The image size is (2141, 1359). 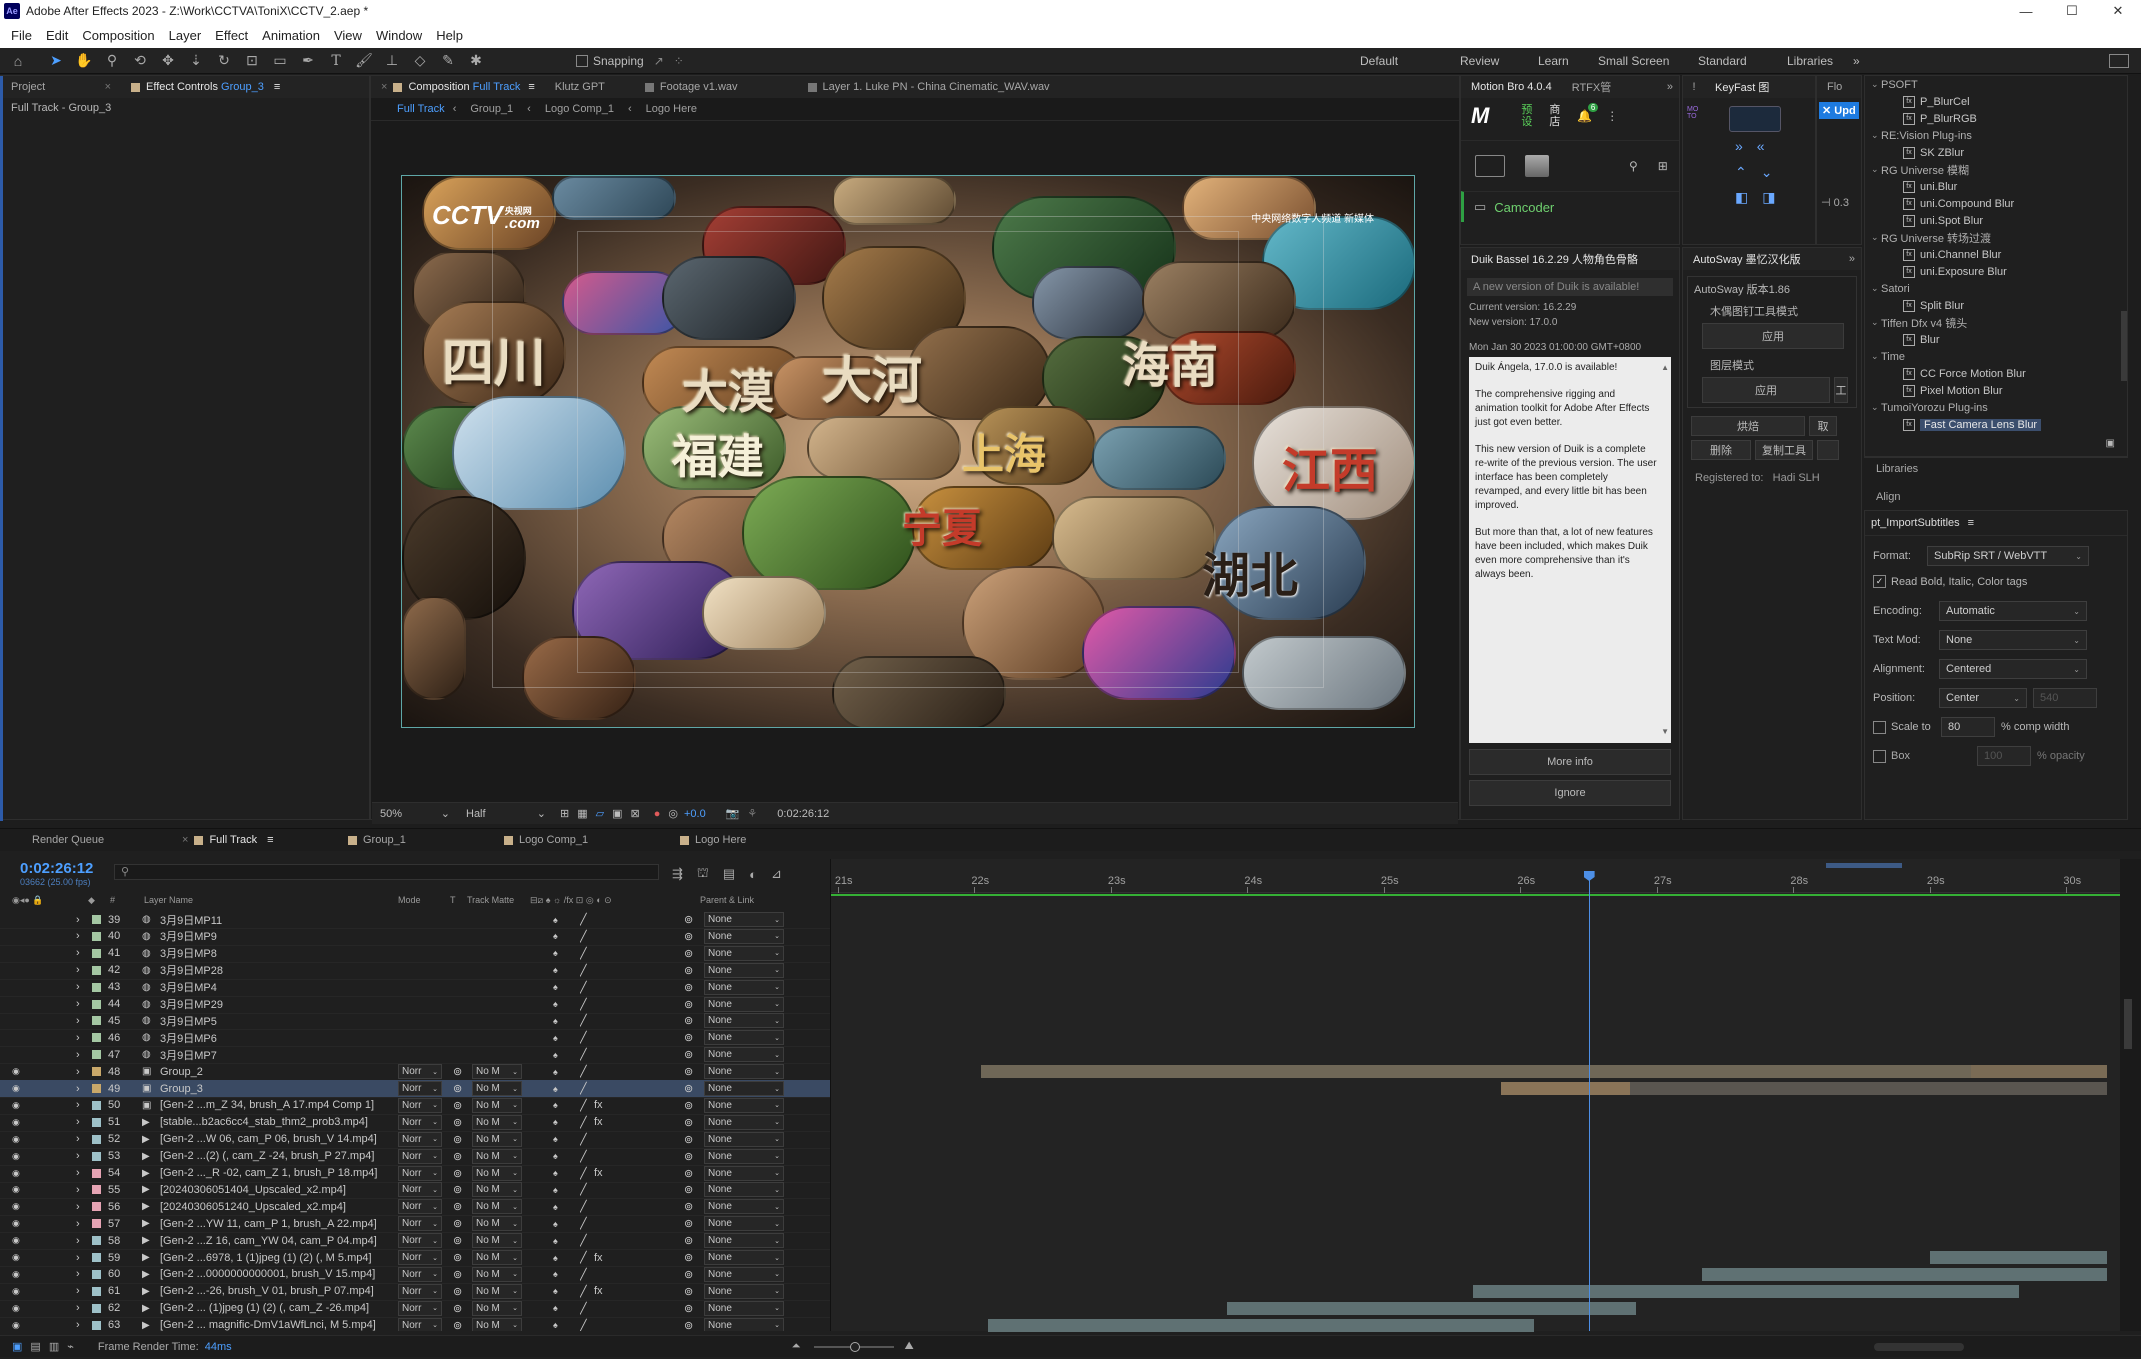 I want to click on effect-category: ⌄ RG Universe 模糊, so click(x=1999, y=169).